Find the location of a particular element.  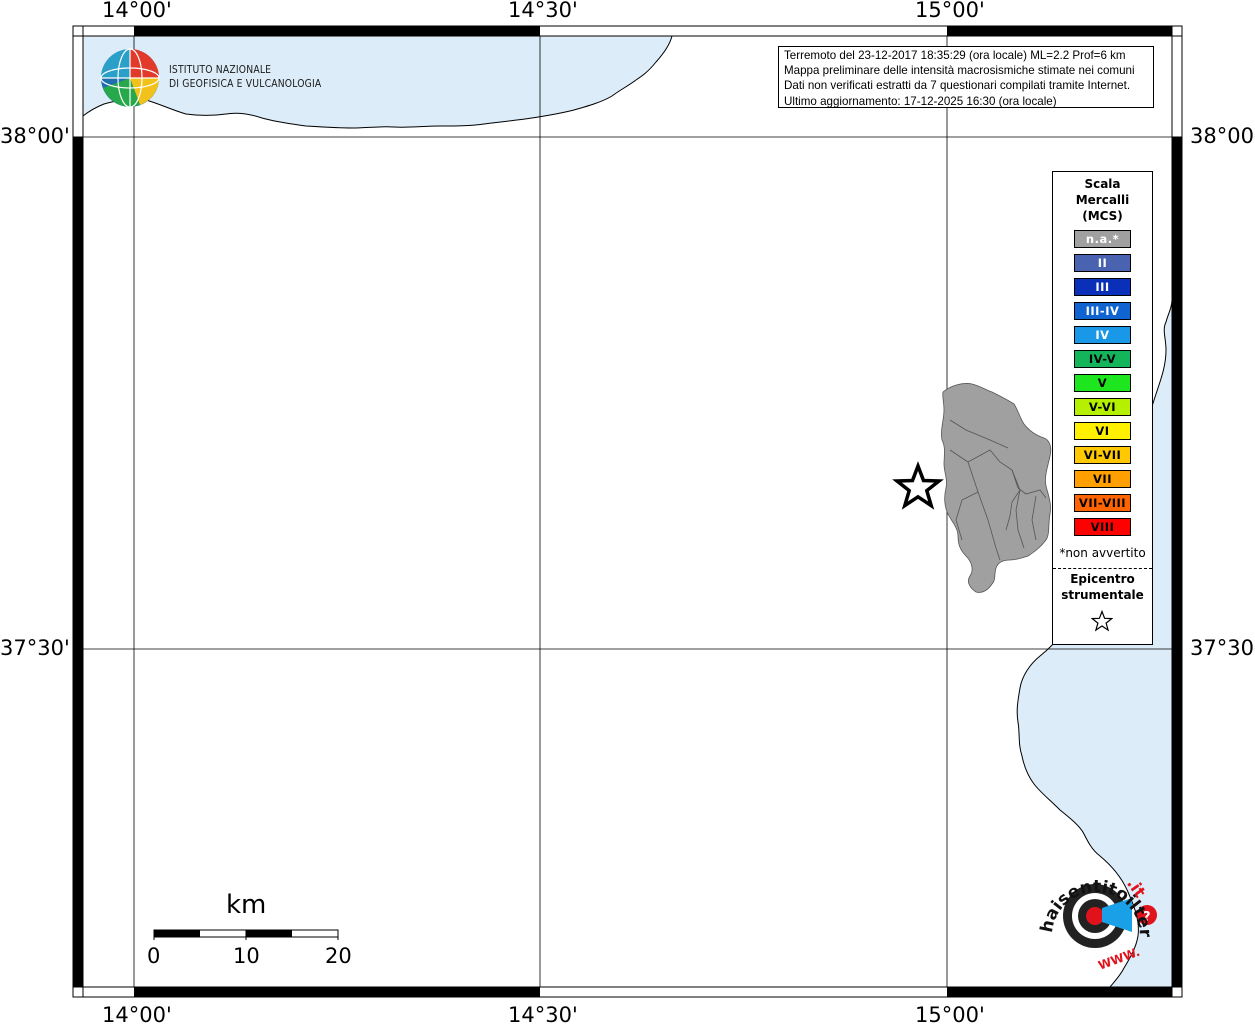

legend-swatch: VIII is located at coordinates (1102, 527).